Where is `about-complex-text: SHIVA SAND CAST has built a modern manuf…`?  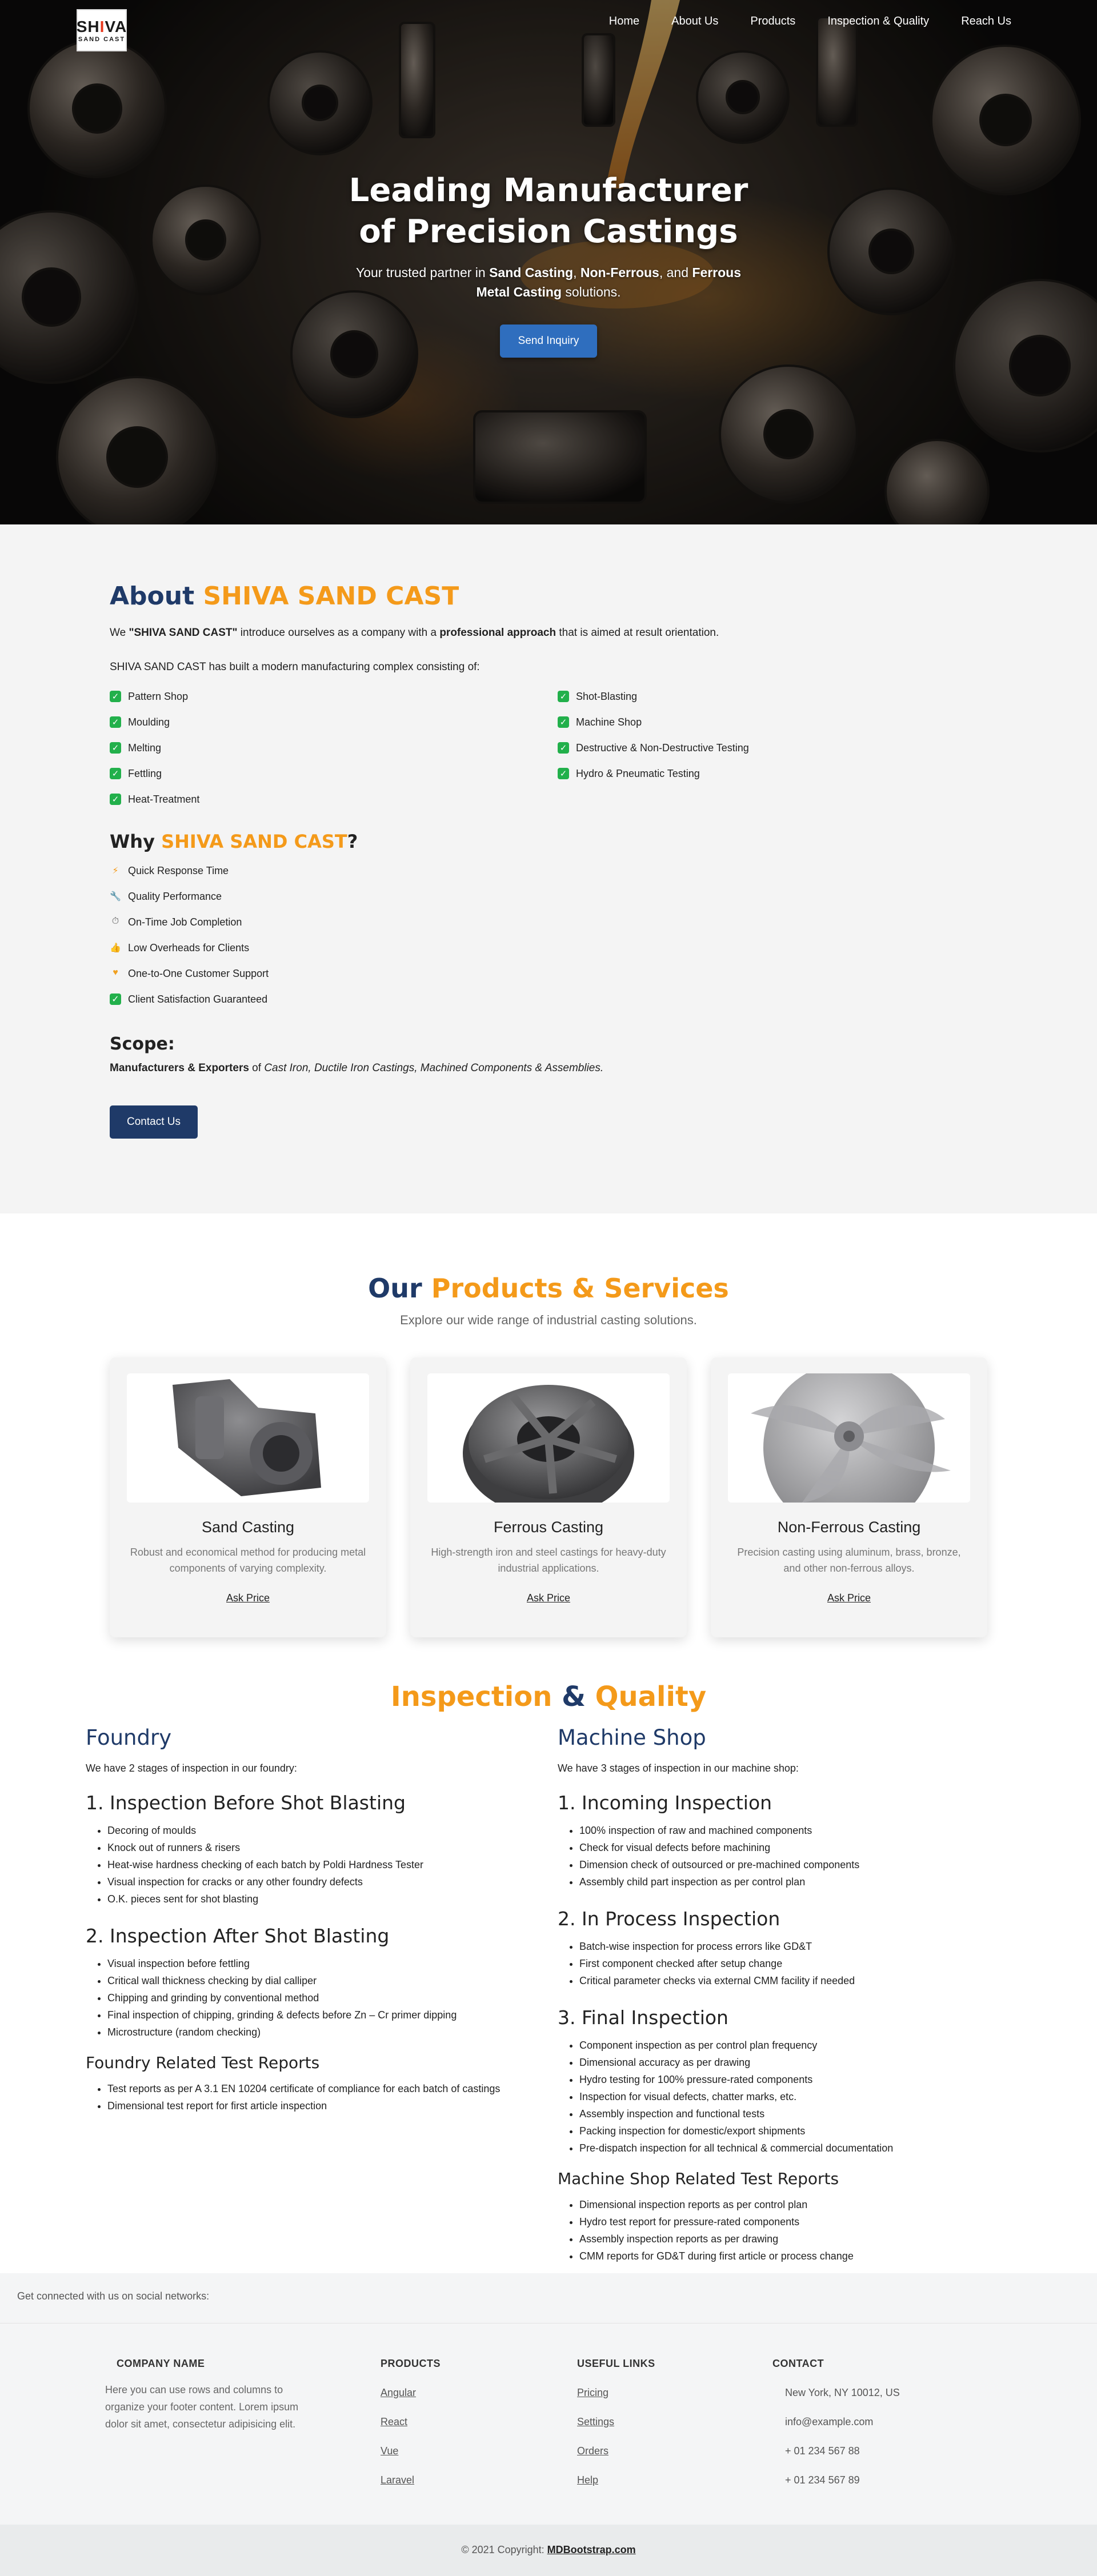
about-complex-text: SHIVA SAND CAST has built a modern manuf… is located at coordinates (295, 667).